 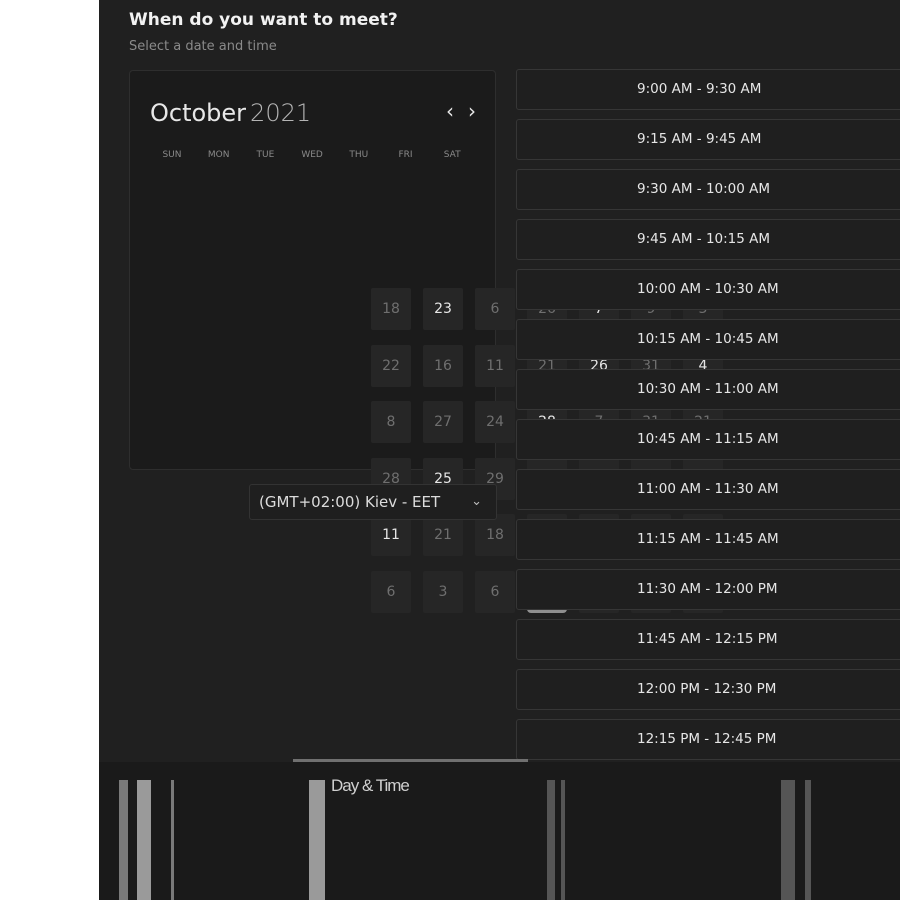 What do you see at coordinates (443, 535) in the screenshot?
I see `calendar-day: 21` at bounding box center [443, 535].